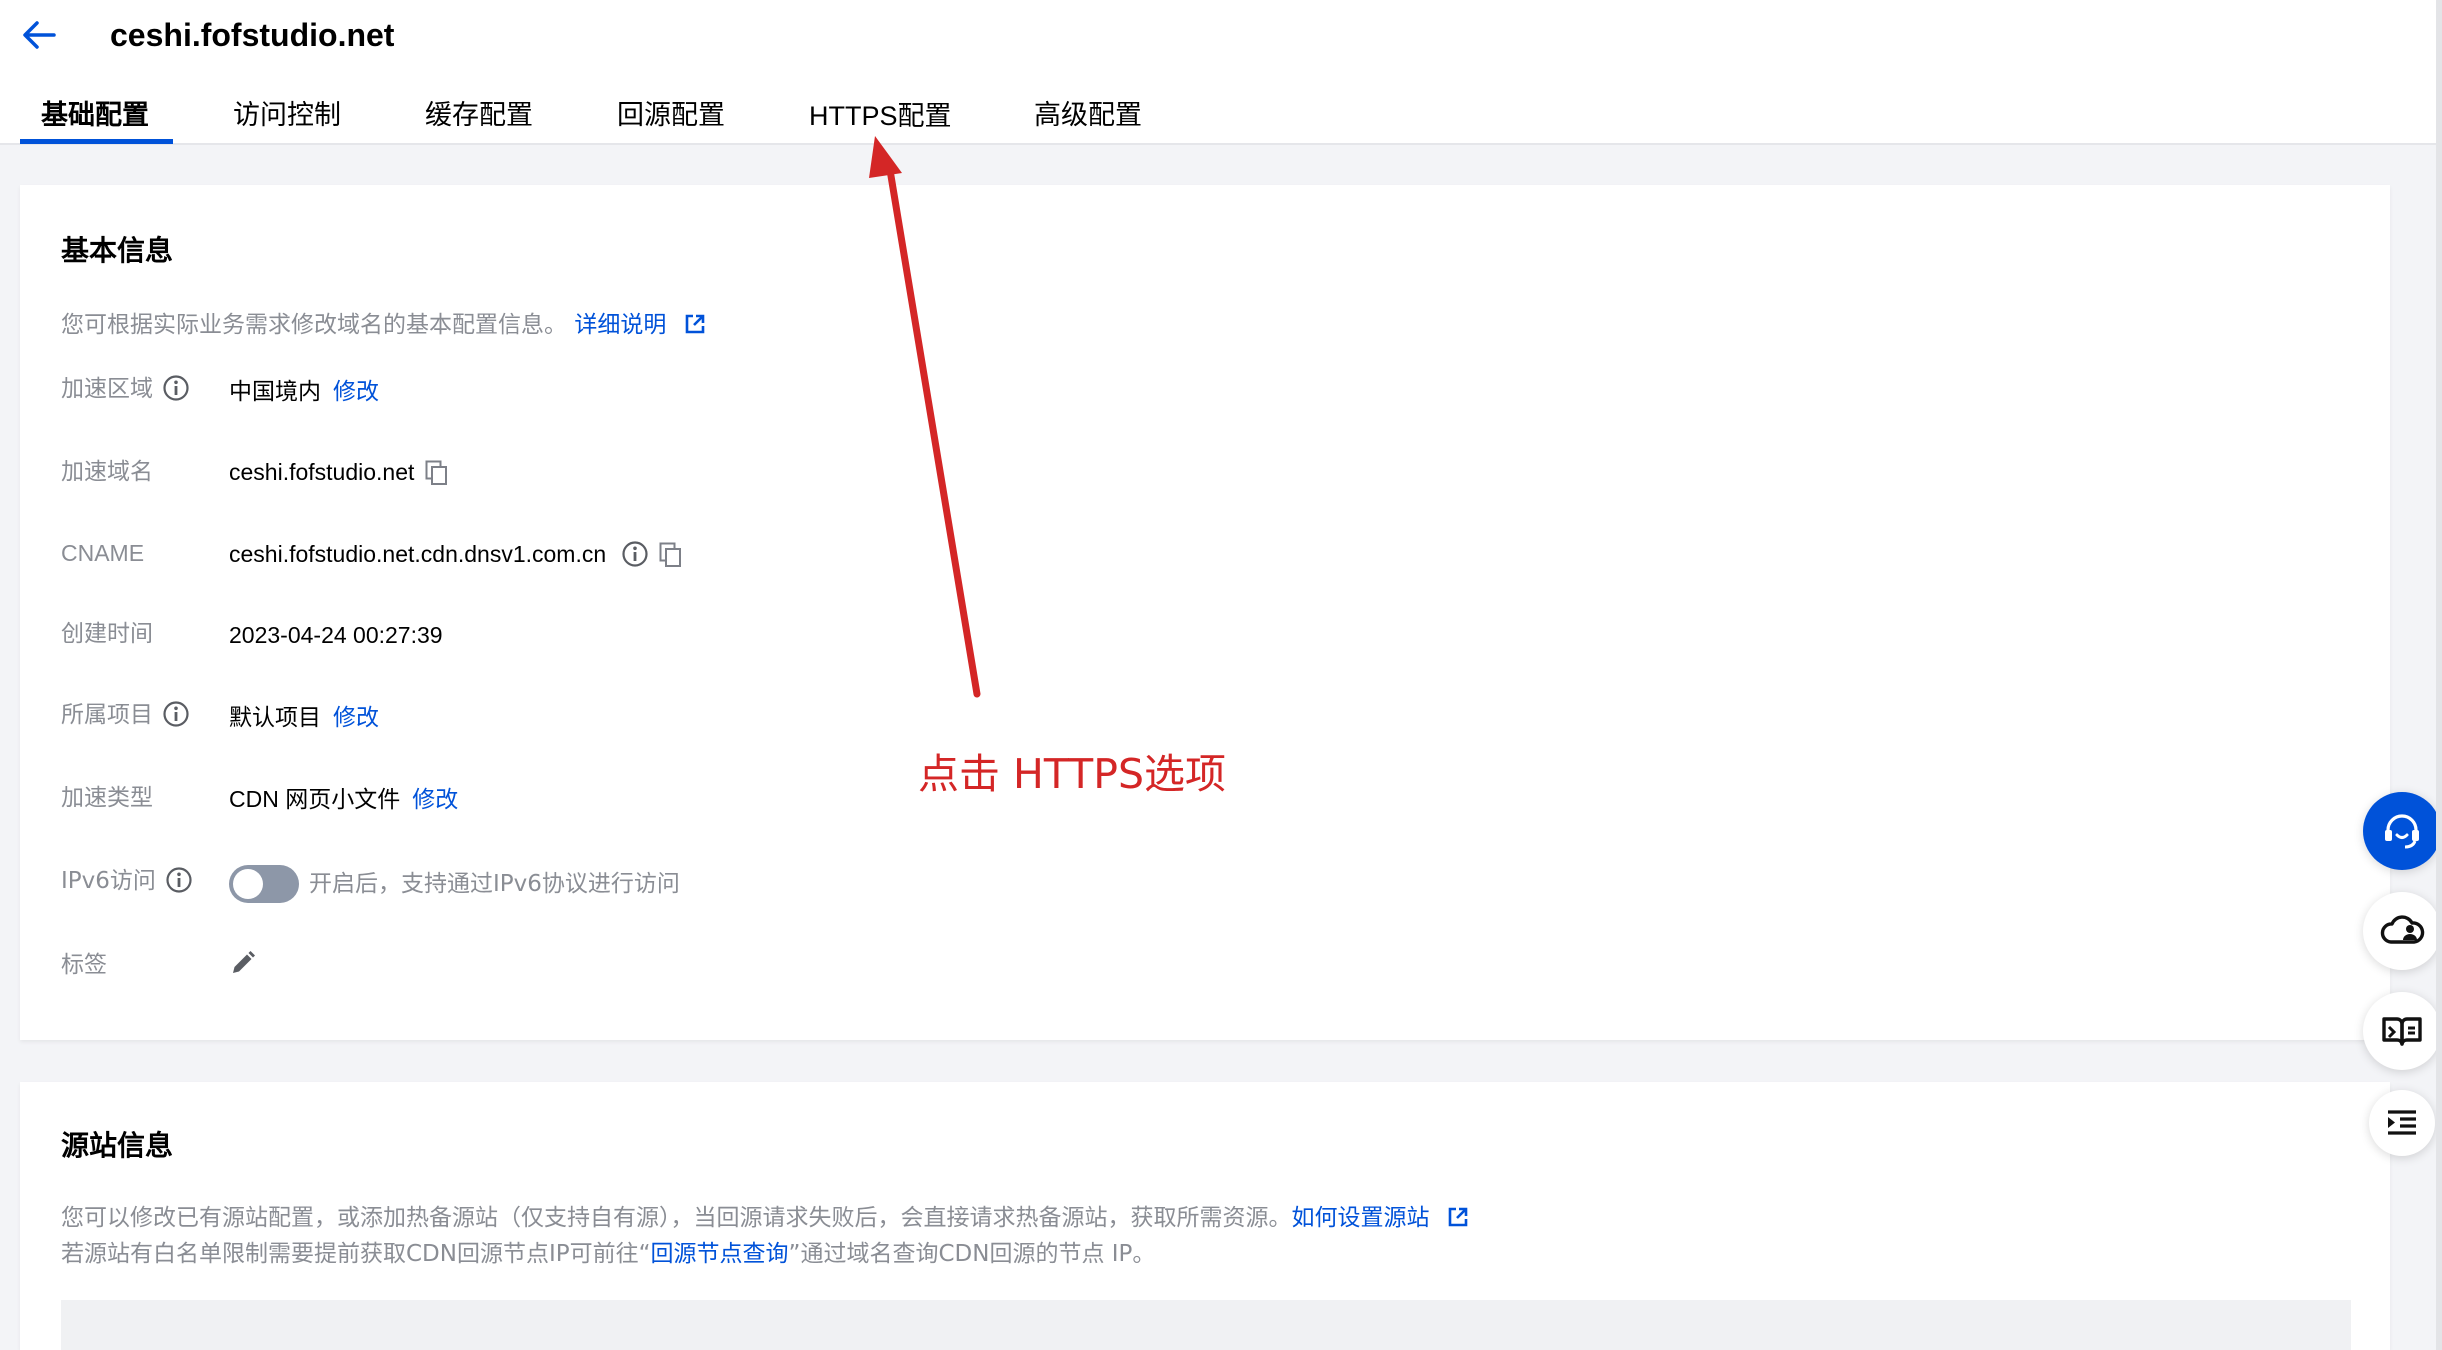  I want to click on collapse-menu-button, so click(2402, 1123).